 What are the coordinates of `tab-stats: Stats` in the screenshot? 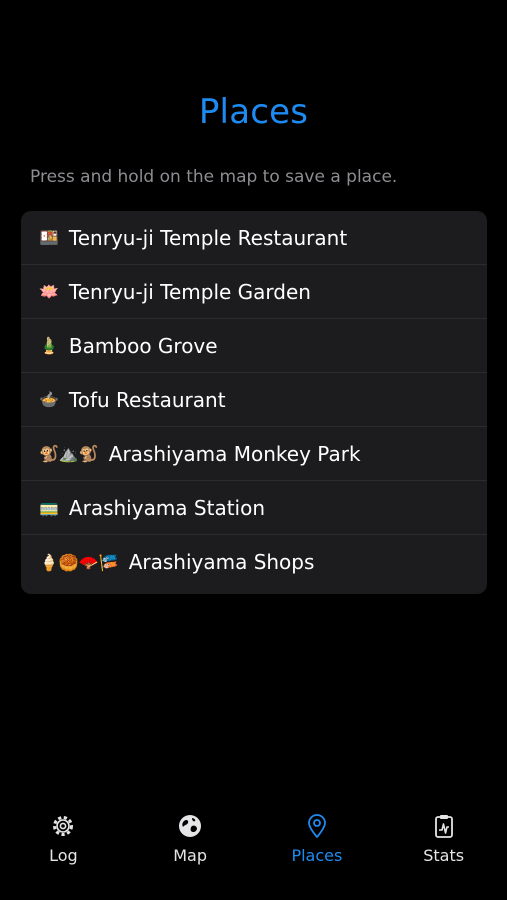 It's located at (443, 842).